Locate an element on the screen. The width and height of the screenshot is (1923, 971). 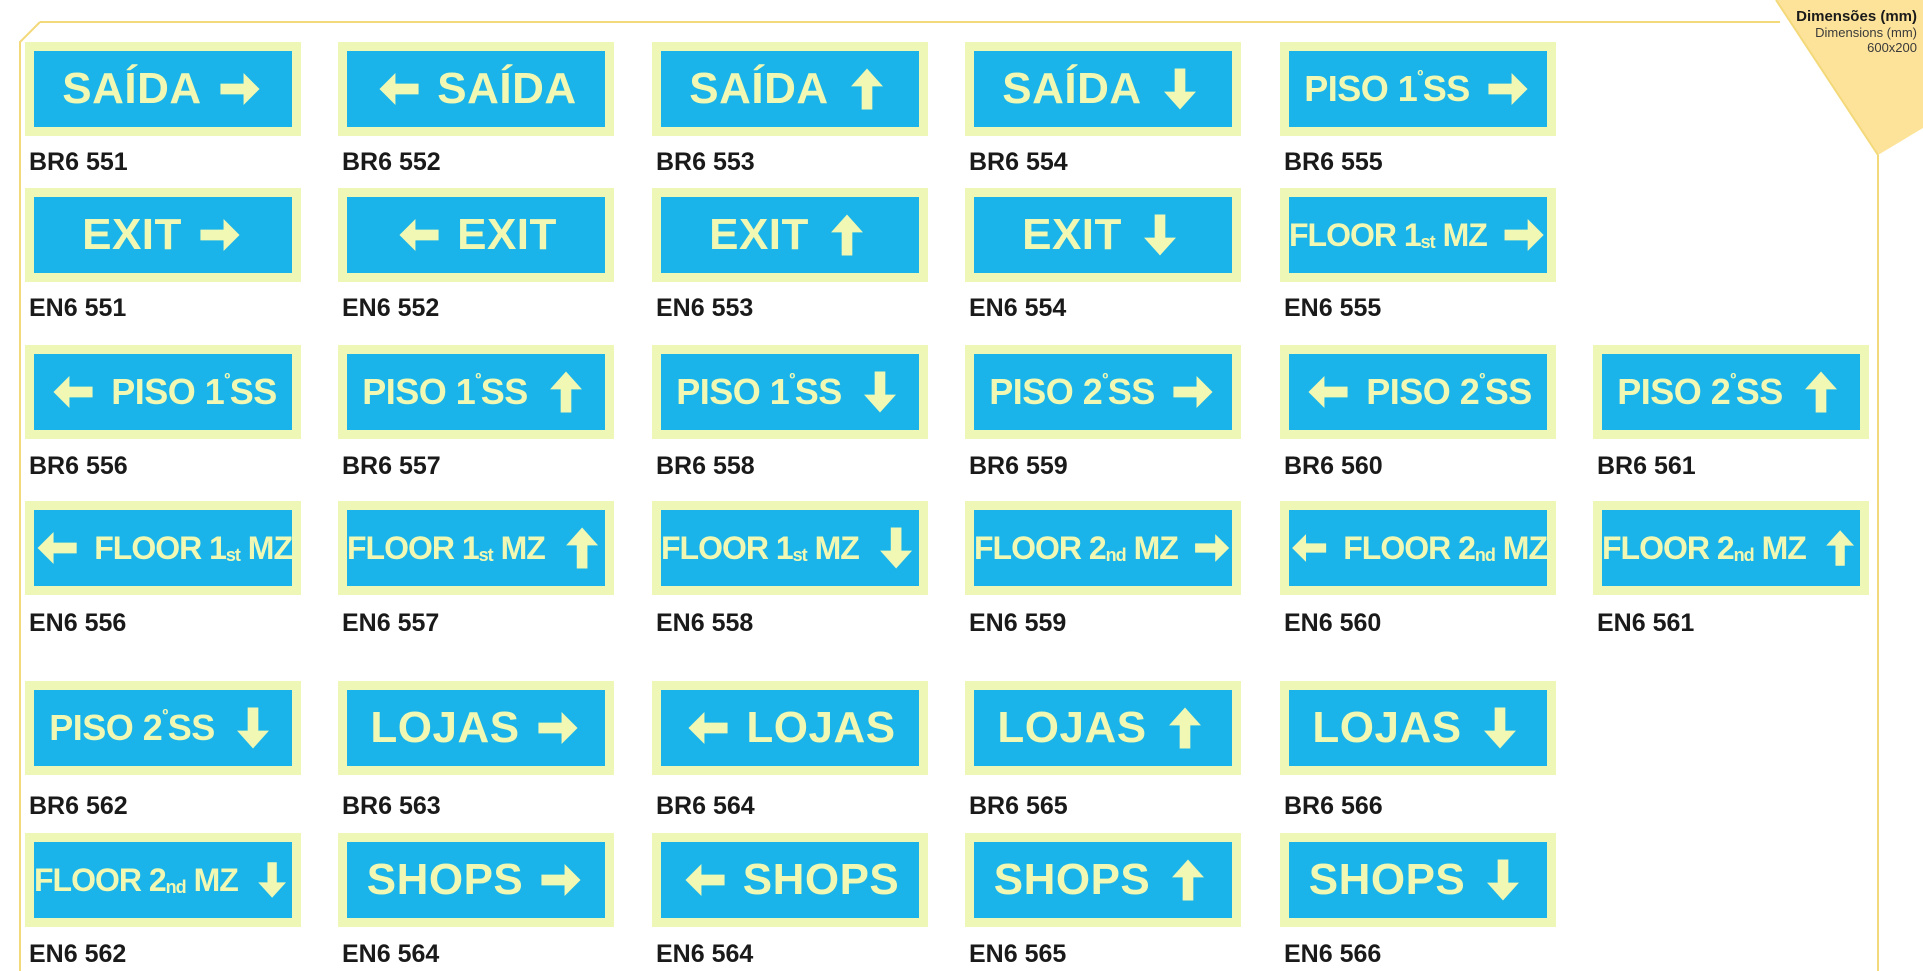
sign-en6-566: SHOPS is located at coordinates (1418, 880).